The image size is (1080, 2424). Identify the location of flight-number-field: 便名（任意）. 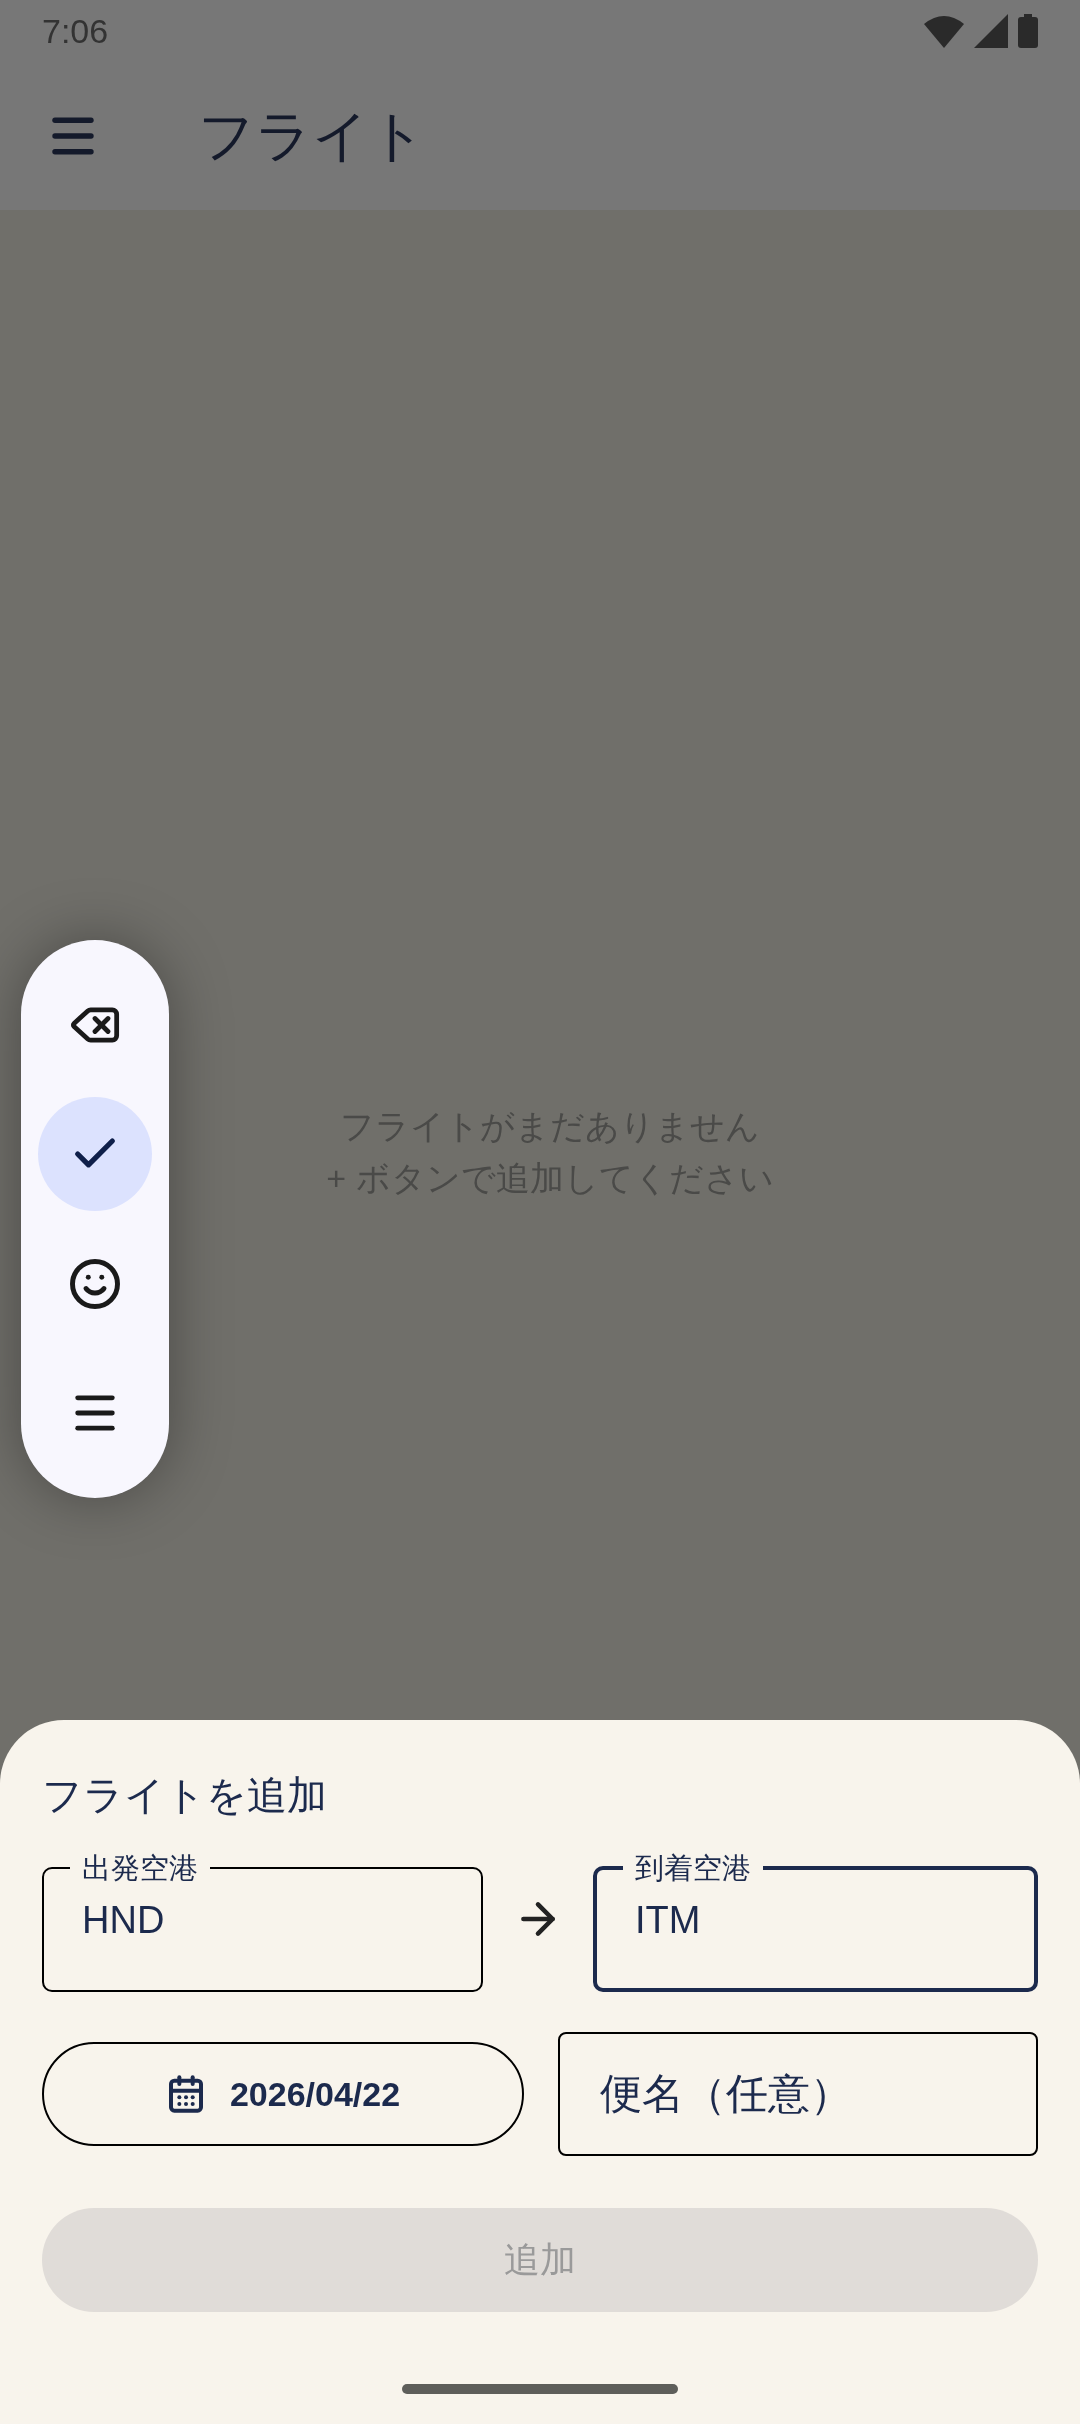
(798, 2094).